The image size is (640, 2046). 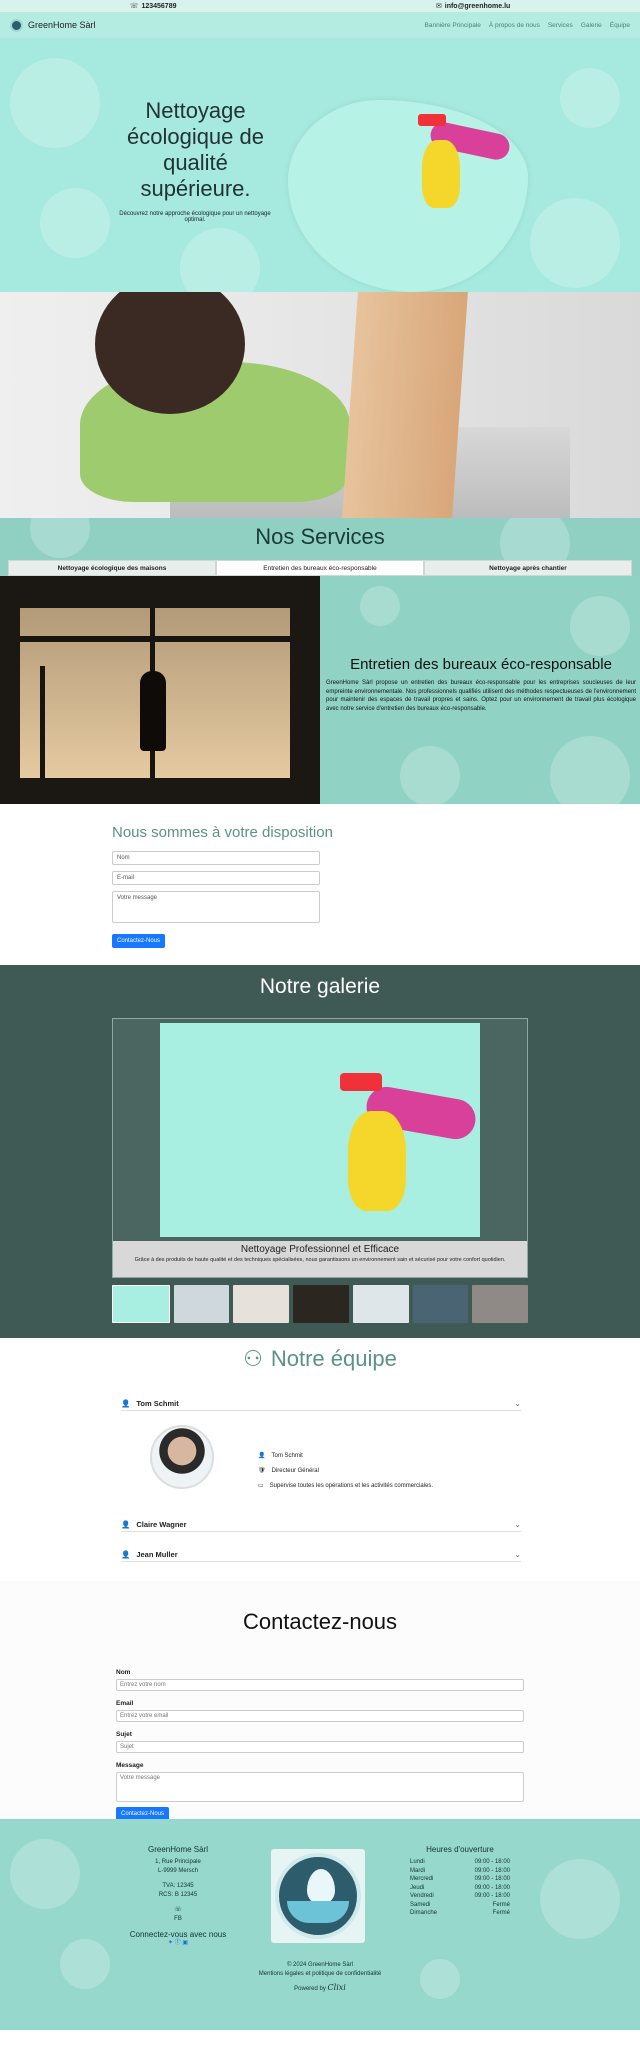 What do you see at coordinates (182, 1457) in the screenshot?
I see `avatar` at bounding box center [182, 1457].